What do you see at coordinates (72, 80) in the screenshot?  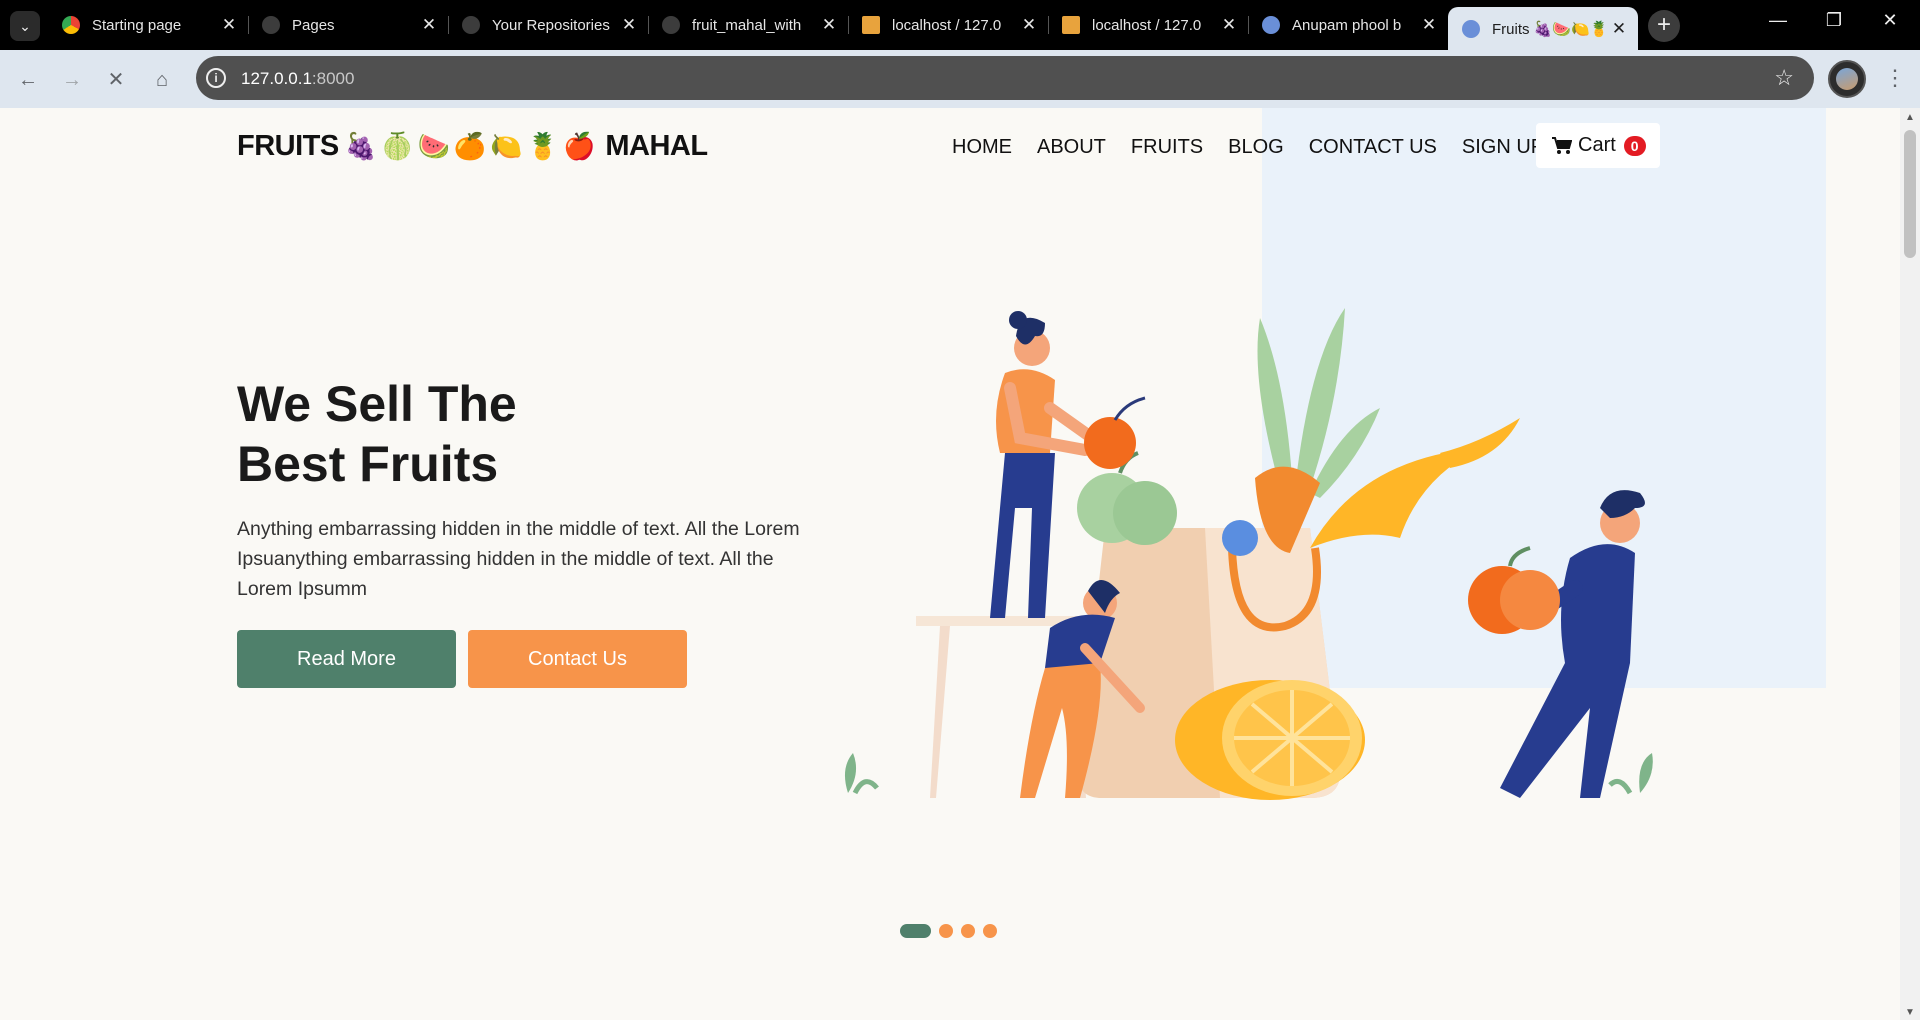 I see `forward-arrow-icon: →` at bounding box center [72, 80].